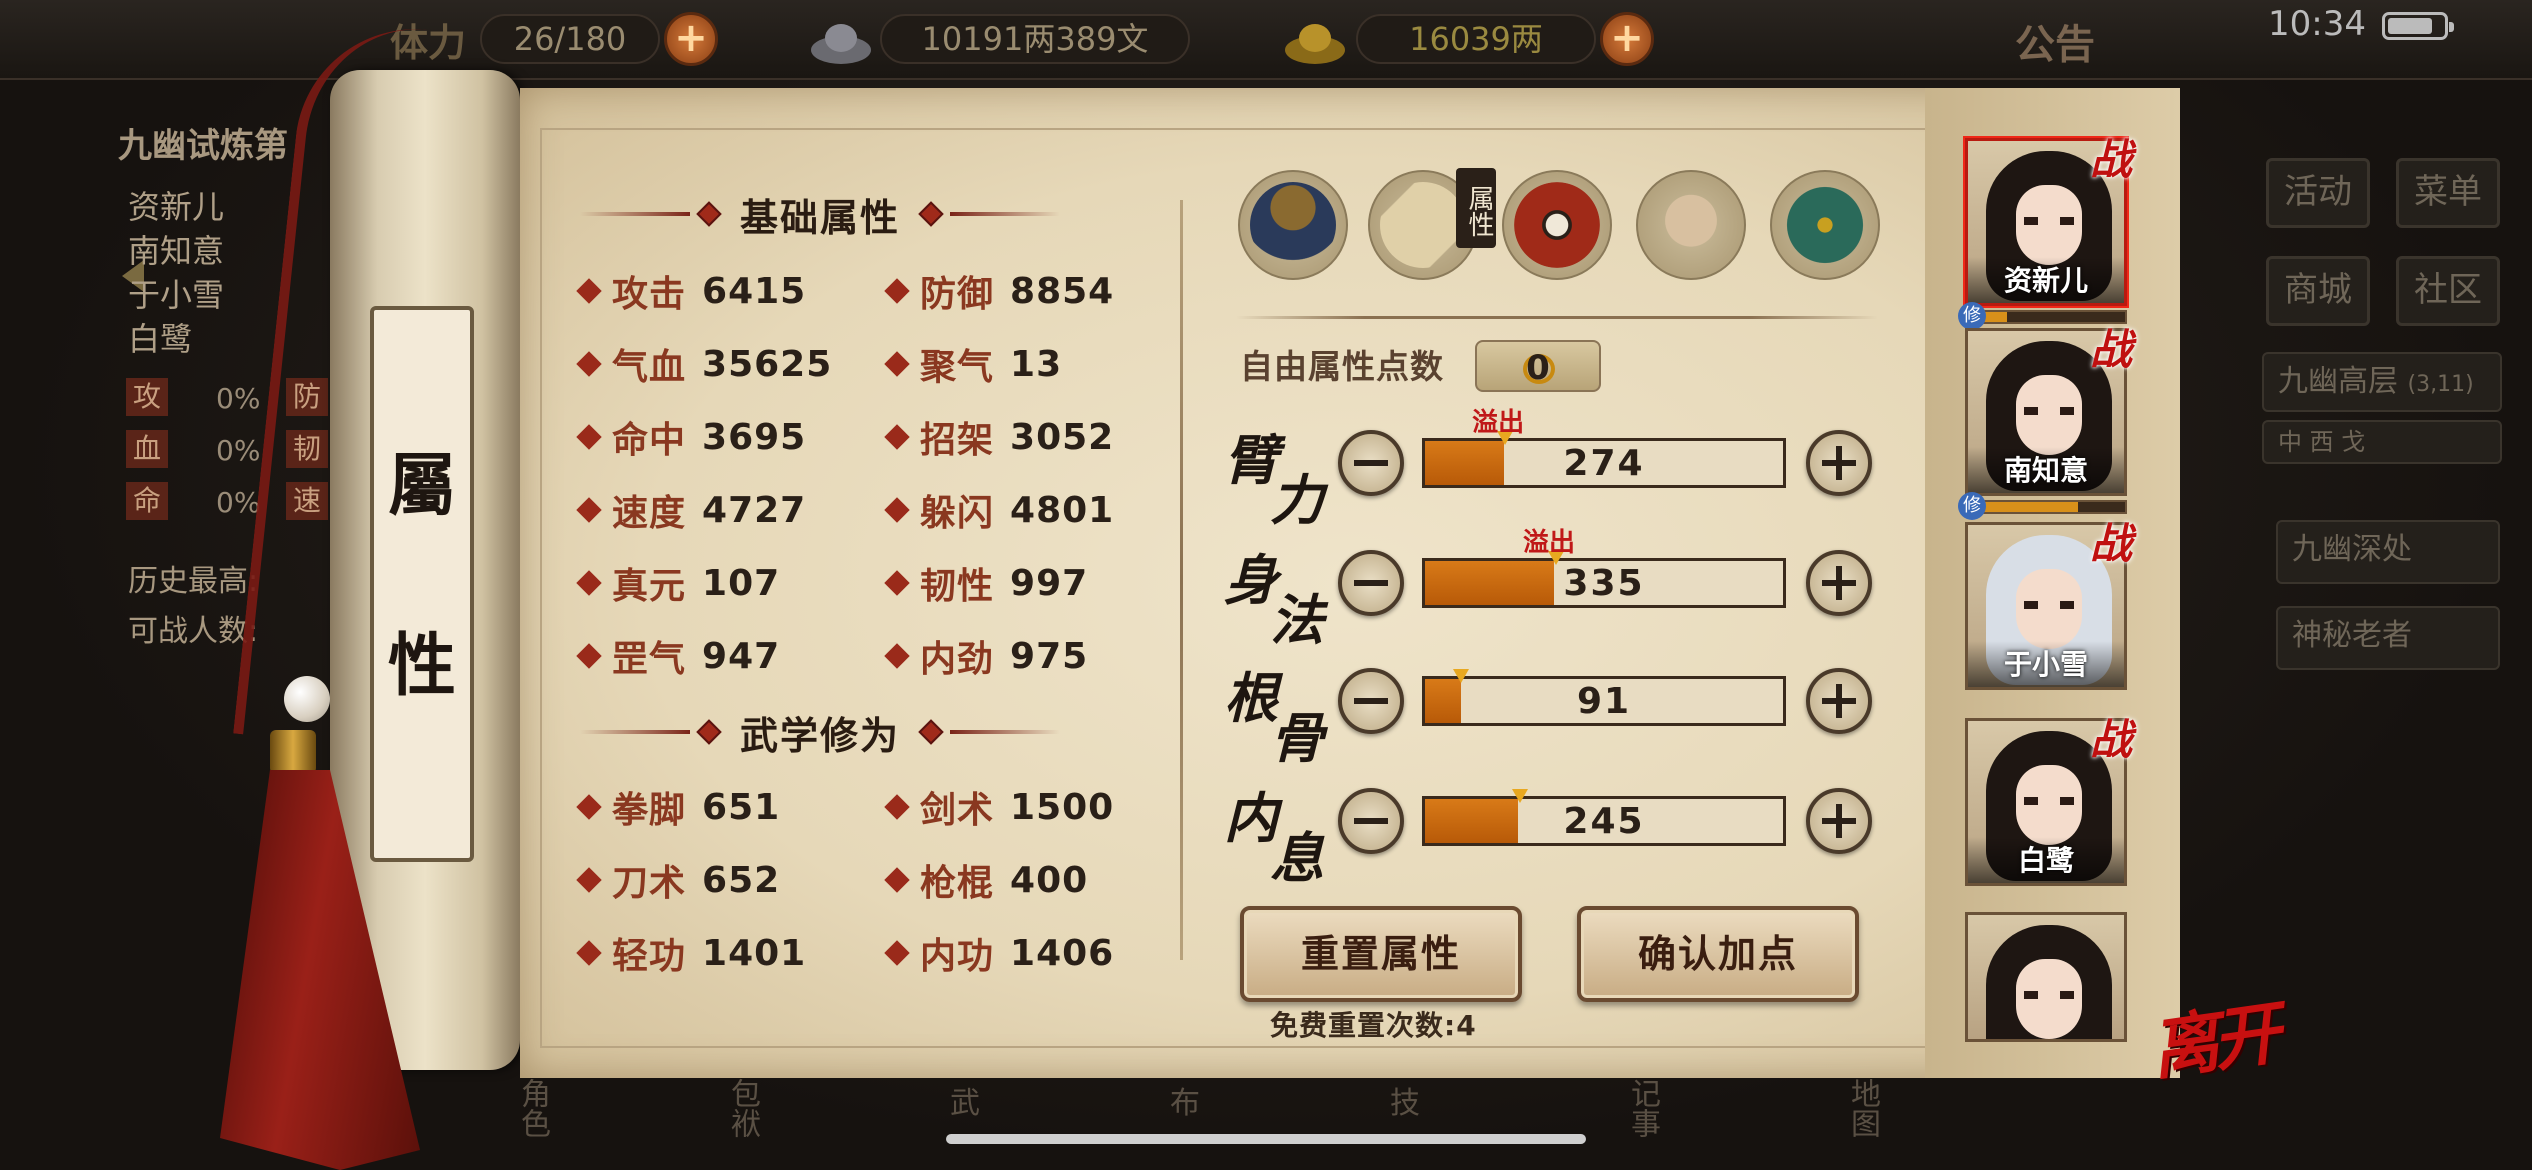 The image size is (2532, 1170). I want to click on add-gold-button: +, so click(1627, 39).